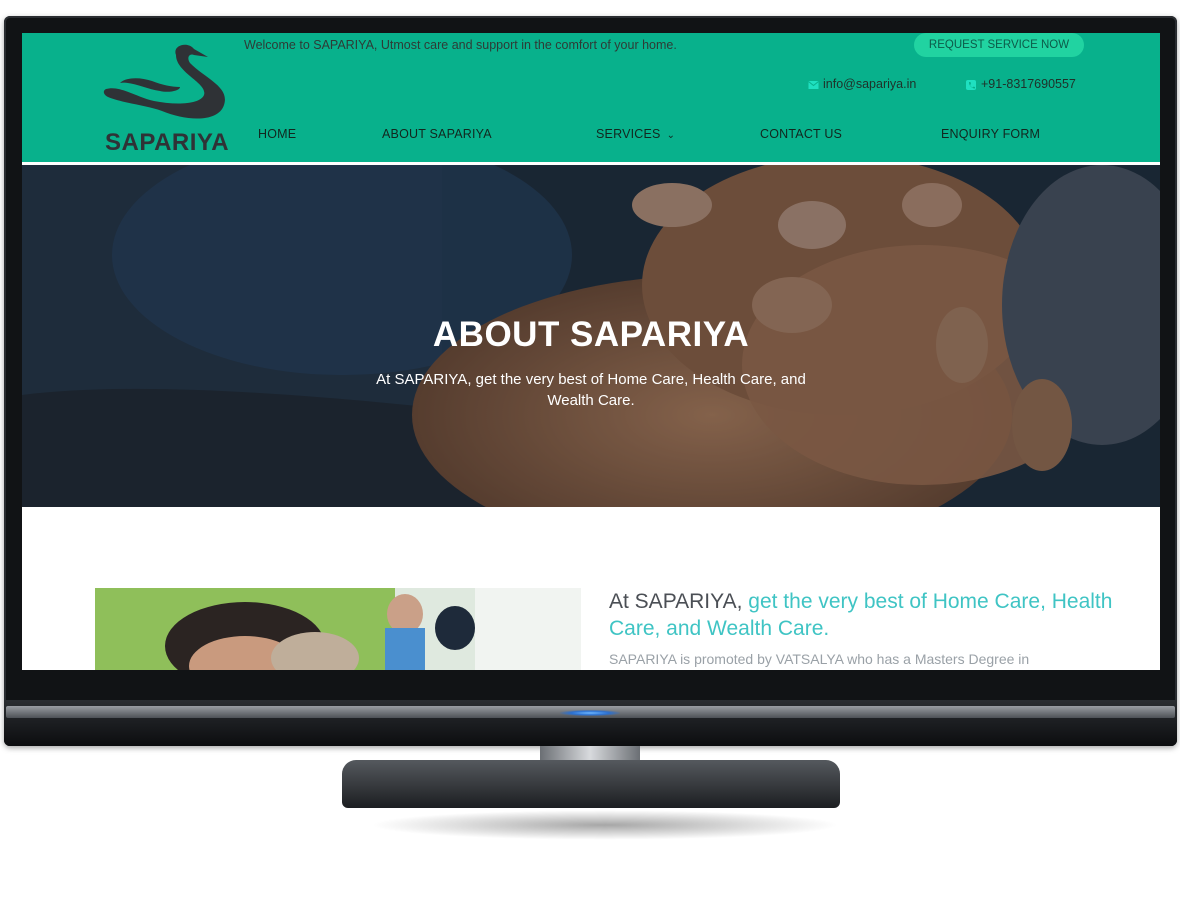 The height and width of the screenshot is (900, 1180). I want to click on site-logo: SAPARIYA, so click(166, 98).